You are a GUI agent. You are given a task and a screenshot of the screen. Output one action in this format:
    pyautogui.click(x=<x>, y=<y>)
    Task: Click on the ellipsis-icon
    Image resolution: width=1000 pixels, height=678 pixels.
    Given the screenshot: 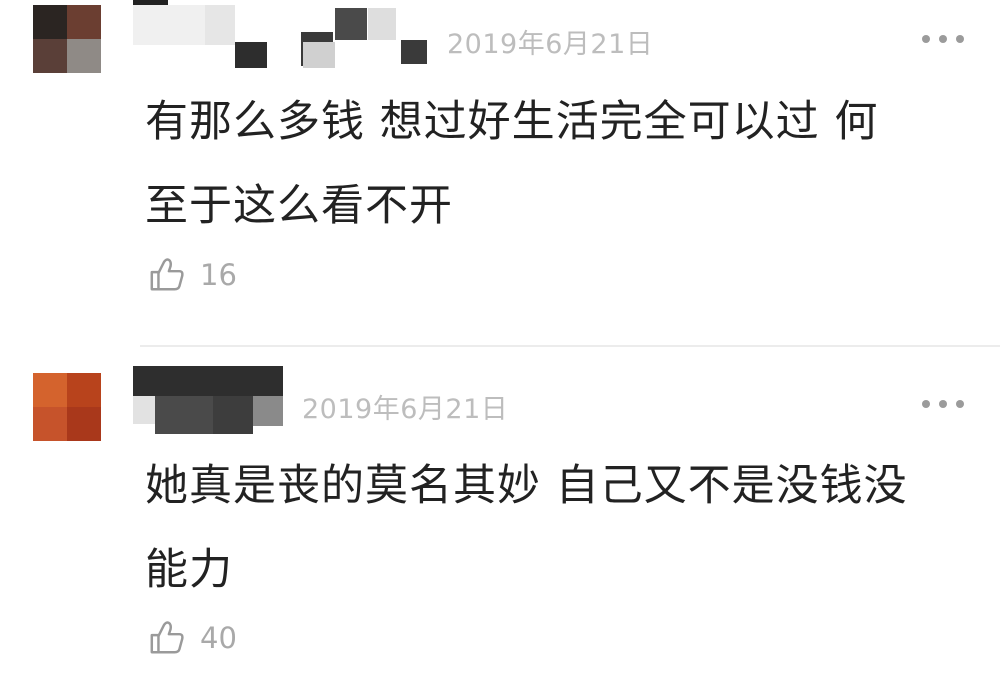 What is the action you would take?
    pyautogui.click(x=943, y=404)
    